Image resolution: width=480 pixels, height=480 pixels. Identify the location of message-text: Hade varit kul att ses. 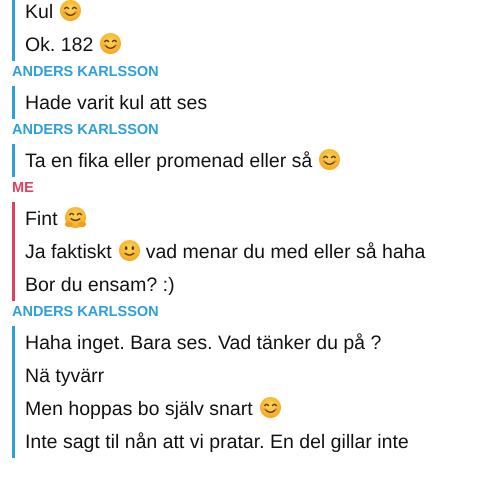
(116, 103).